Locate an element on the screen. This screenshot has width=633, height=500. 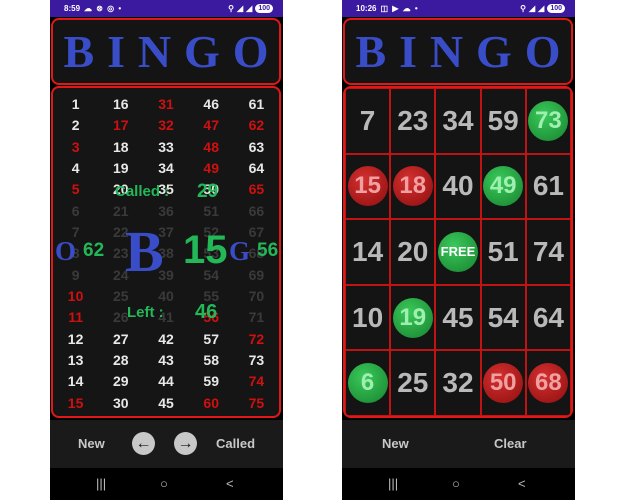
new-card-button: New is located at coordinates (395, 443).